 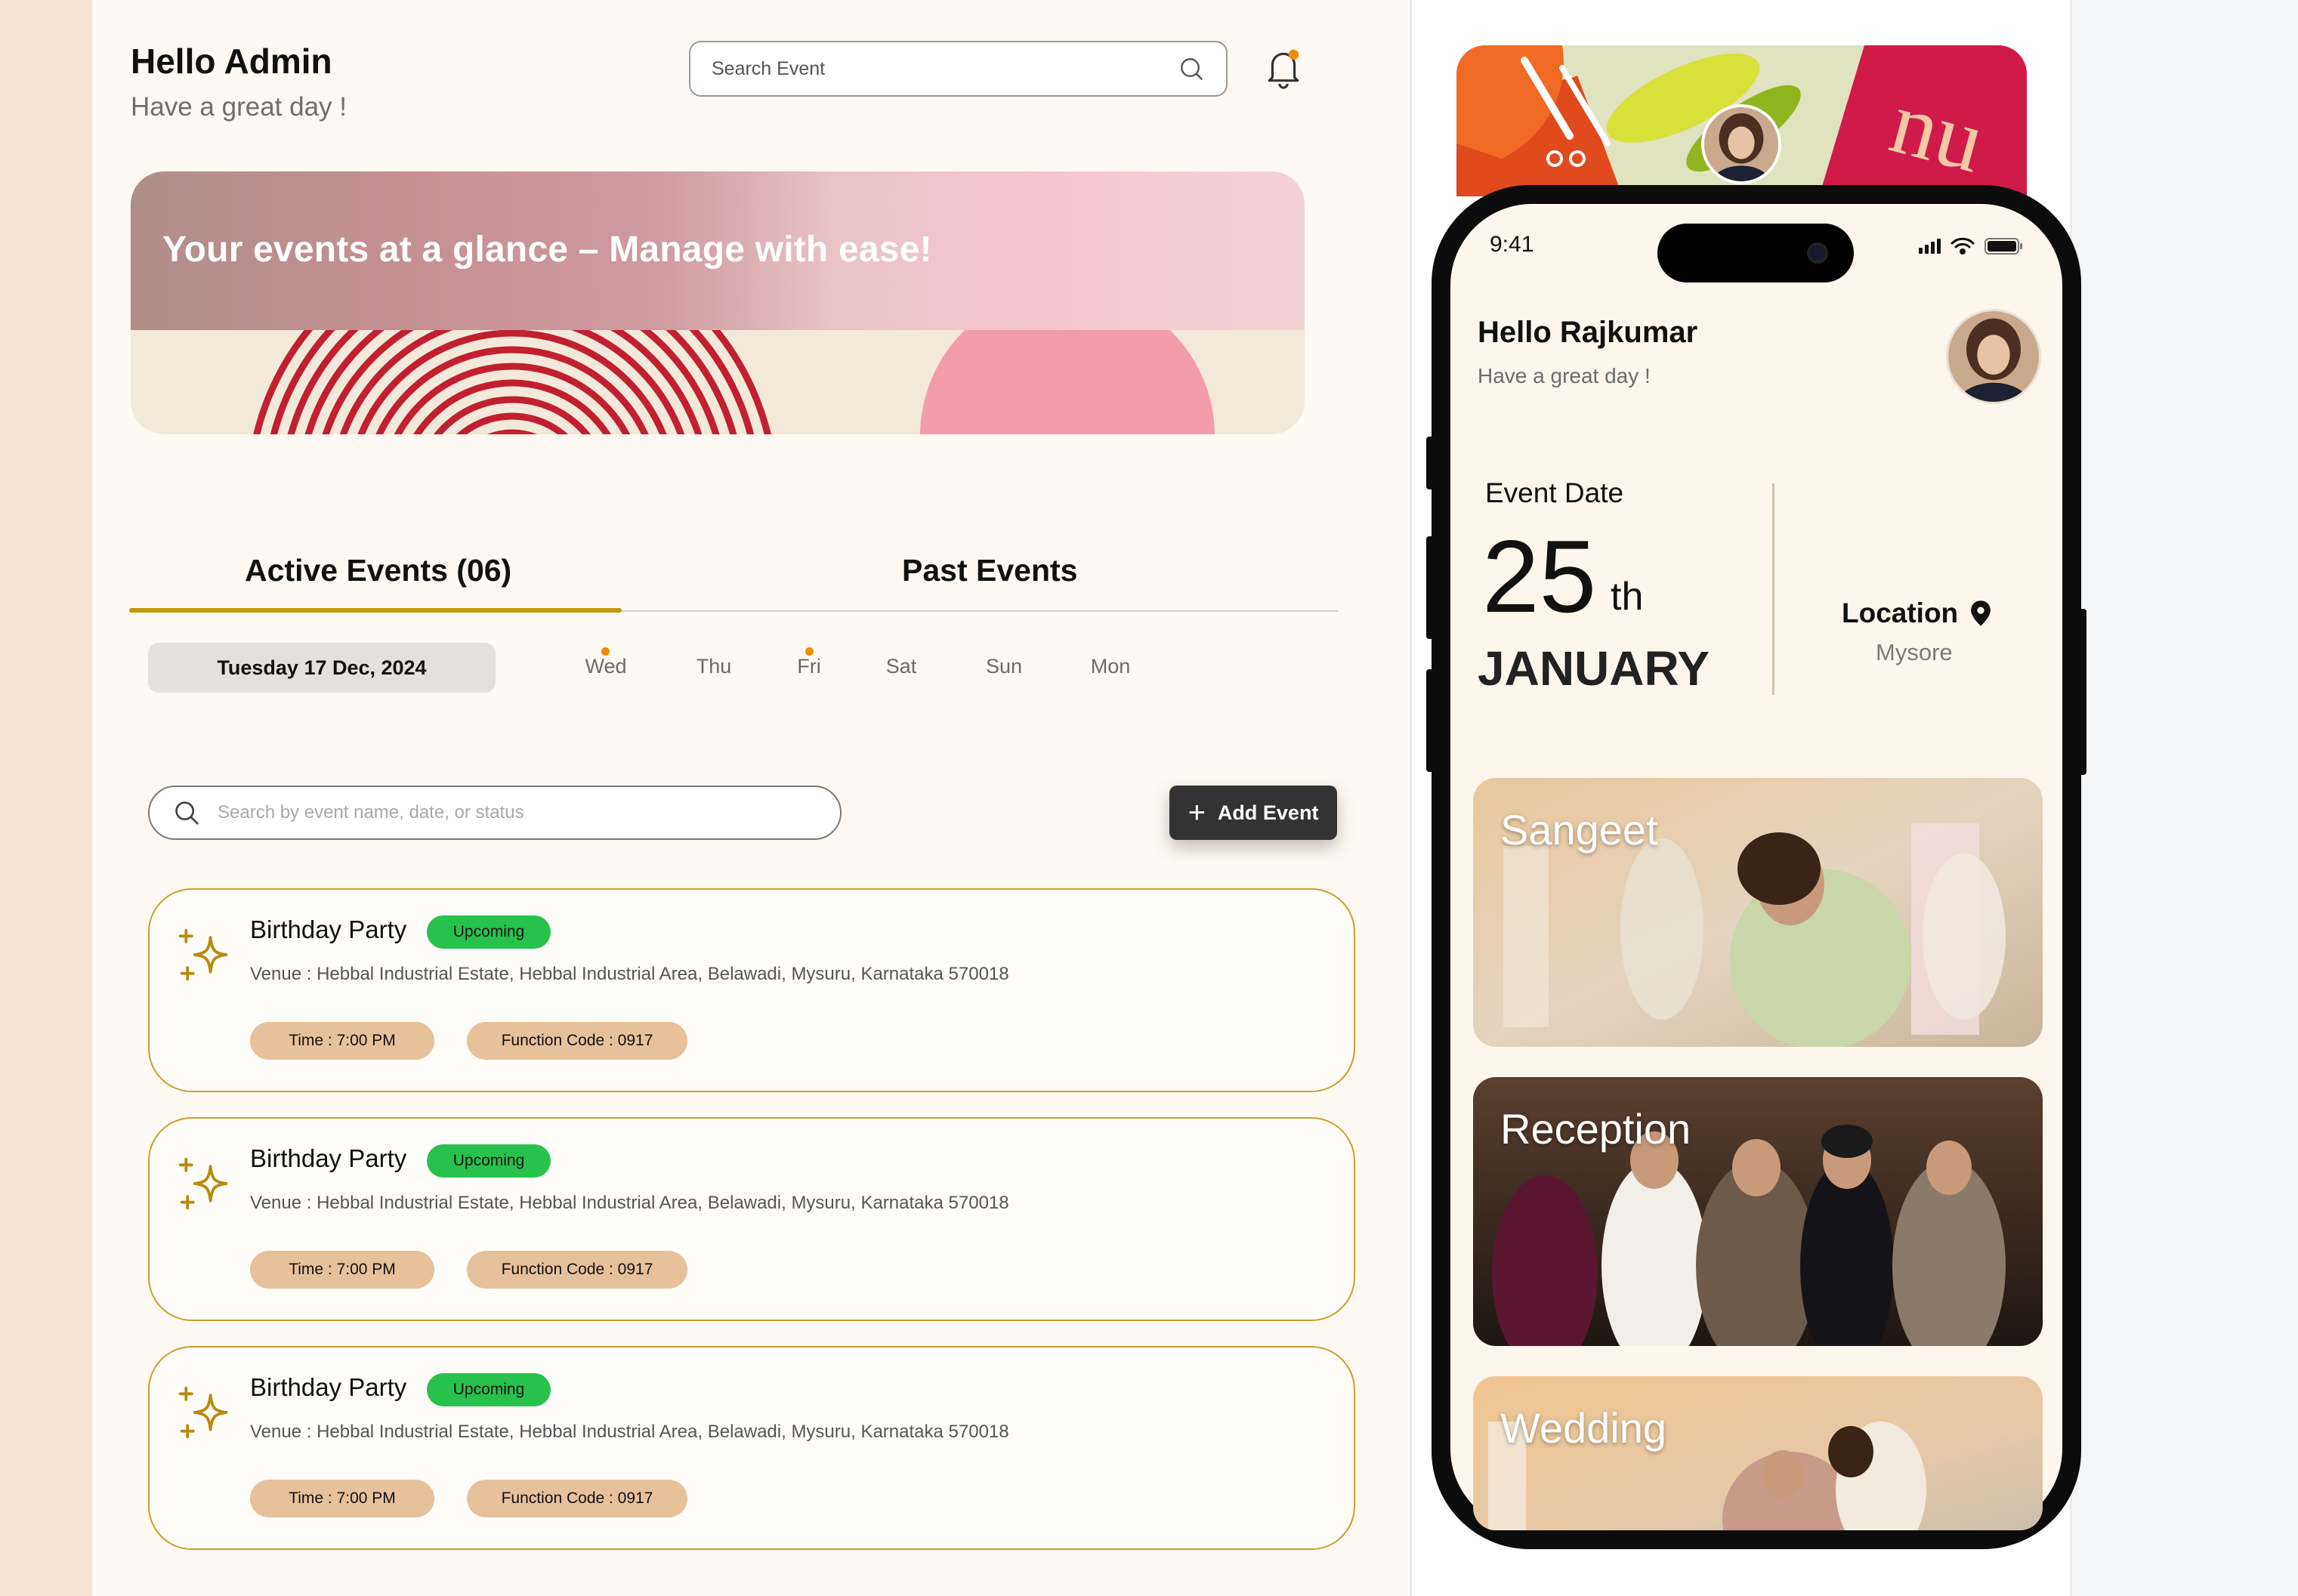 I want to click on add-event-button: + Add Event, so click(x=1253, y=813).